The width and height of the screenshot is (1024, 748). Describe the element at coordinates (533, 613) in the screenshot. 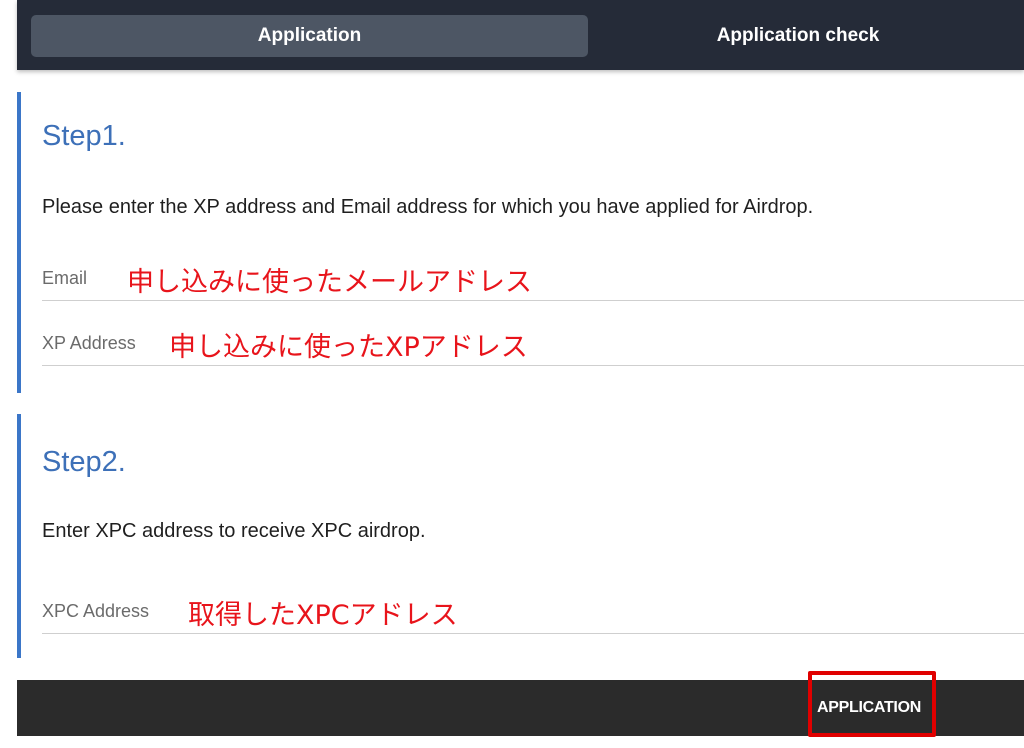

I see `xpc-address-field: XPC Address 取得したXPCアドレス` at that location.